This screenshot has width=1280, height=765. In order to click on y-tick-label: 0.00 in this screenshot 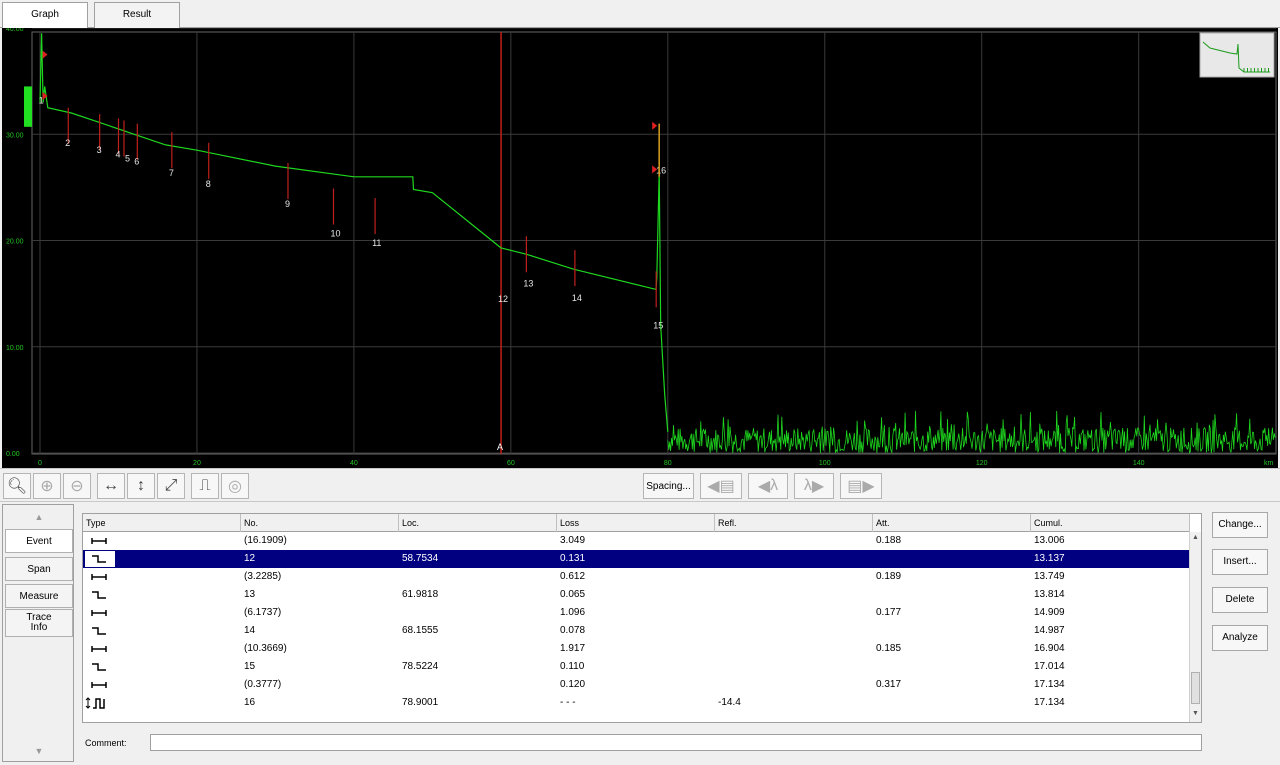, I will do `click(13, 454)`.